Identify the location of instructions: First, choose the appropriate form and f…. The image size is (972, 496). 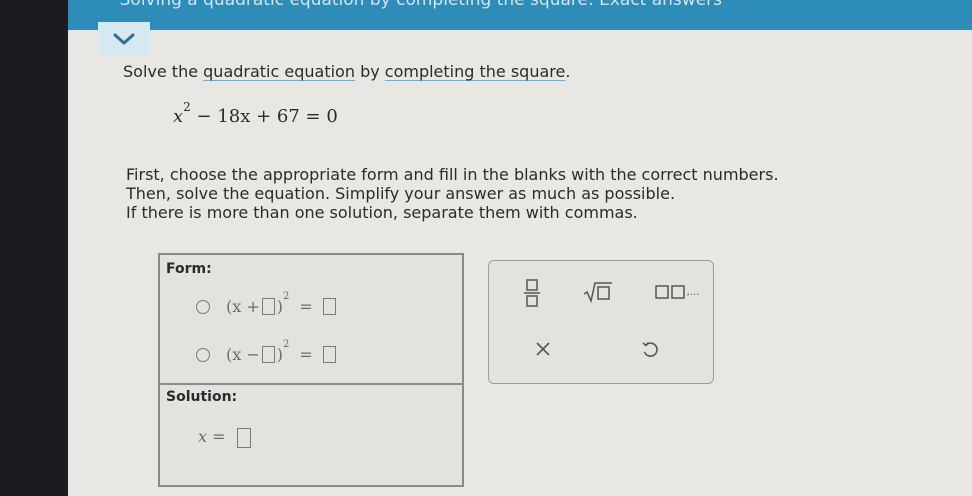
(452, 193).